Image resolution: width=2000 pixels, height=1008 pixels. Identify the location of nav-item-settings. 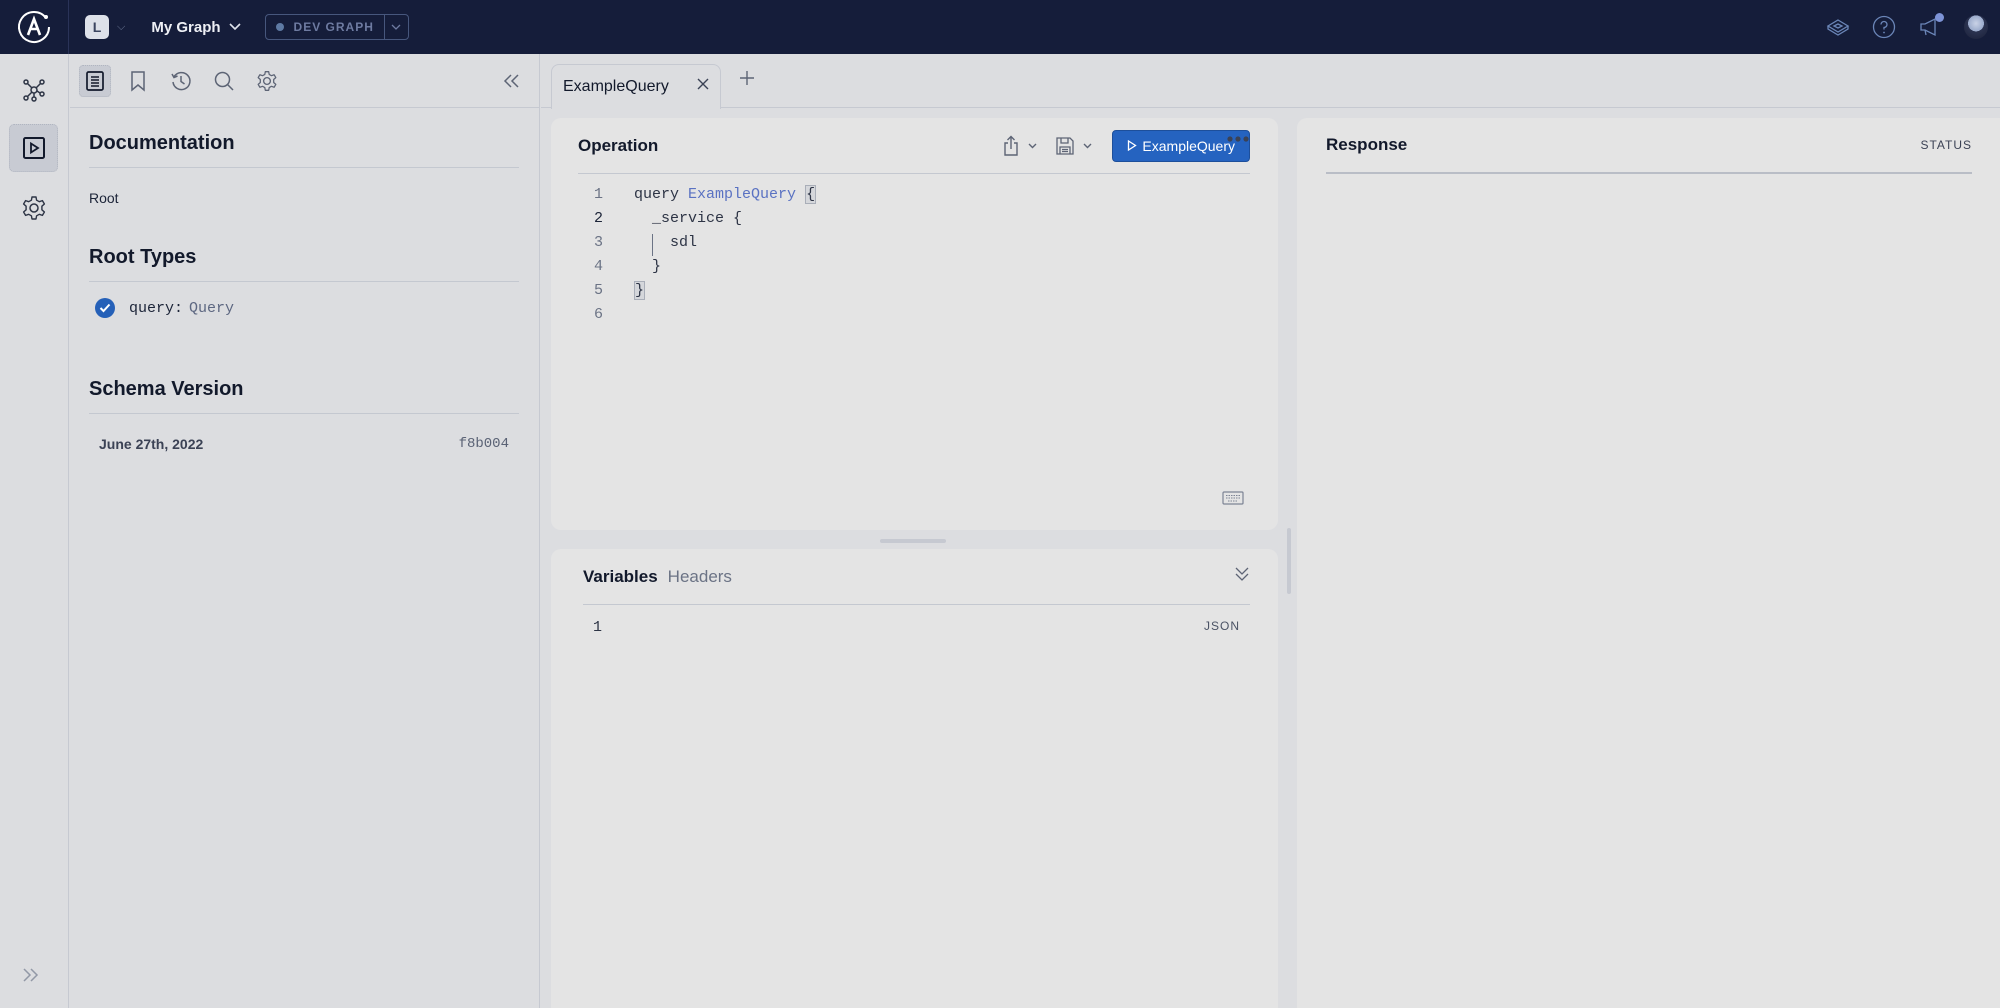
(33, 208).